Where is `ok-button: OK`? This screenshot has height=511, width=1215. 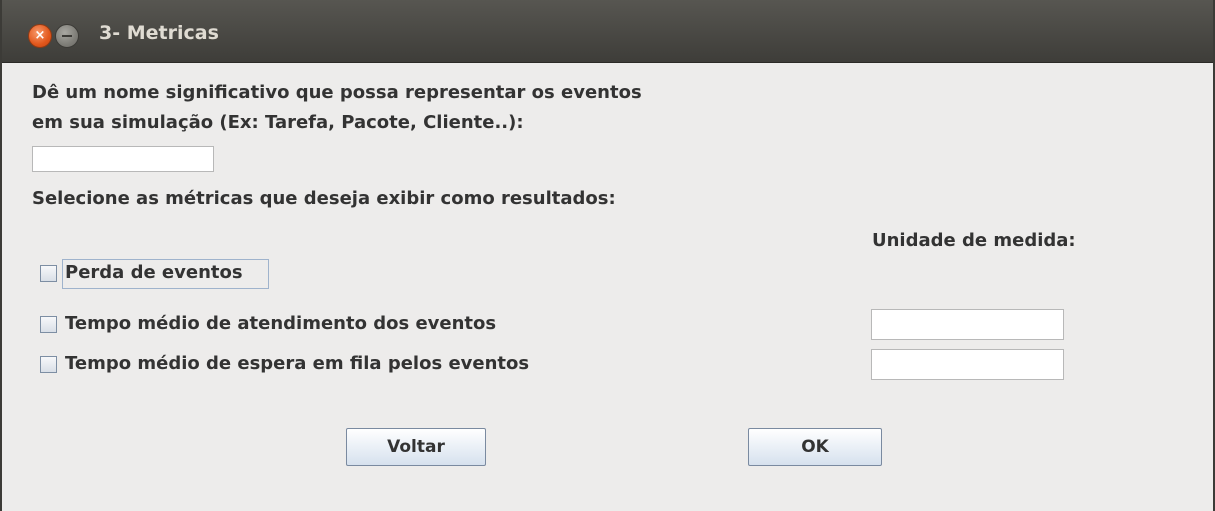
ok-button: OK is located at coordinates (815, 447).